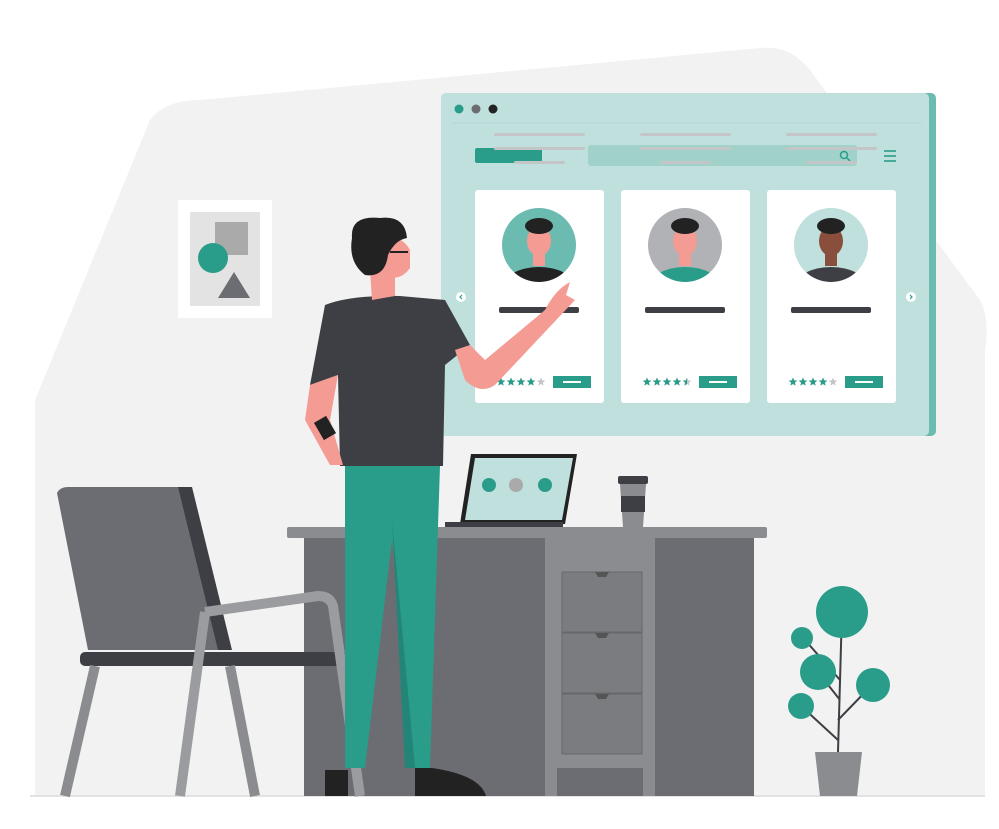 Image resolution: width=999 pixels, height=829 pixels. What do you see at coordinates (493, 109) in the screenshot?
I see `window-dot-black` at bounding box center [493, 109].